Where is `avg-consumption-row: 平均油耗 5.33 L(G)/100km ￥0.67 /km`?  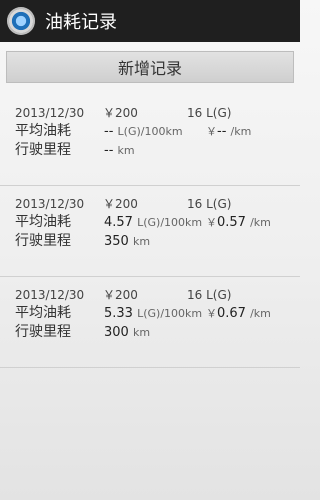 avg-consumption-row: 平均油耗 5.33 L(G)/100km ￥0.67 /km is located at coordinates (157, 313).